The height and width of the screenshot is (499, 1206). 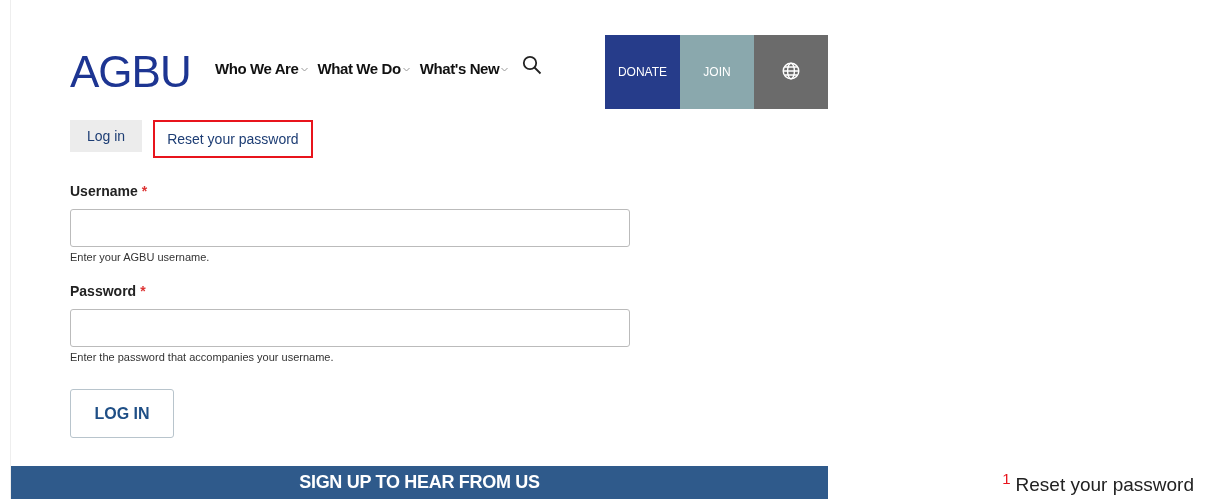 I want to click on footnote-marker: 1, so click(x=1006, y=478).